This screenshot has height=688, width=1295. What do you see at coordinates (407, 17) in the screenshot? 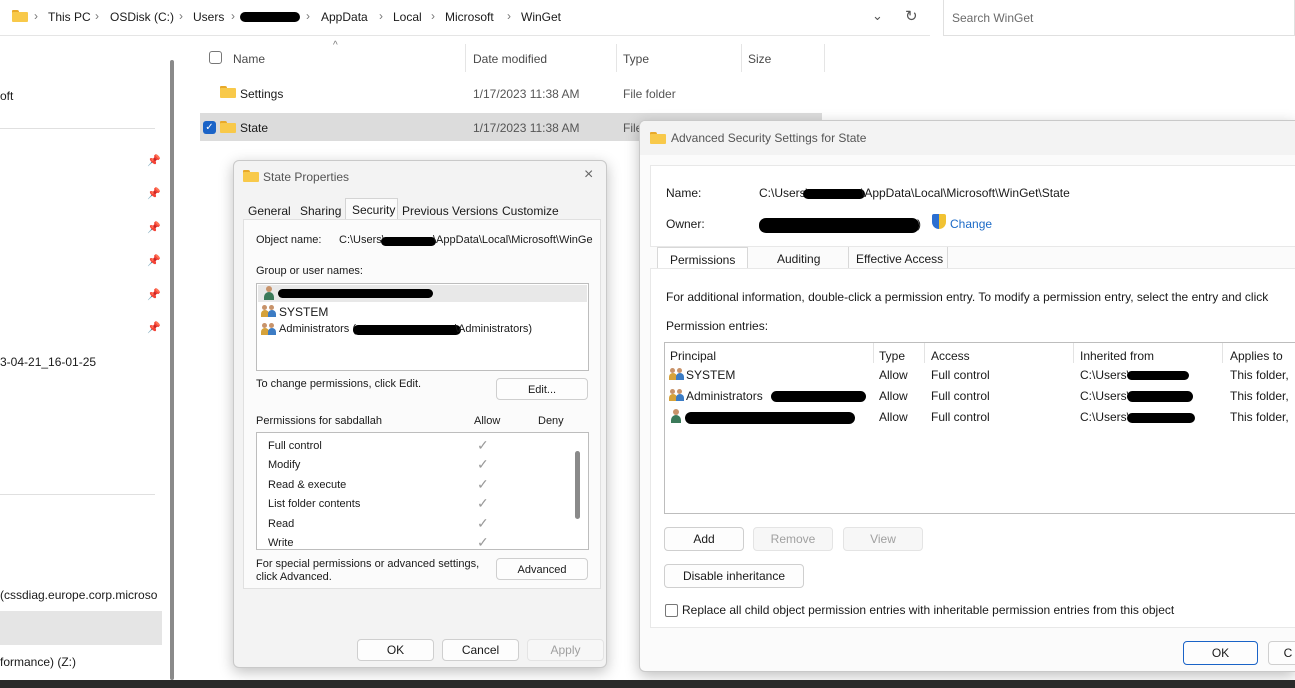
I see `crumb-local: Local` at bounding box center [407, 17].